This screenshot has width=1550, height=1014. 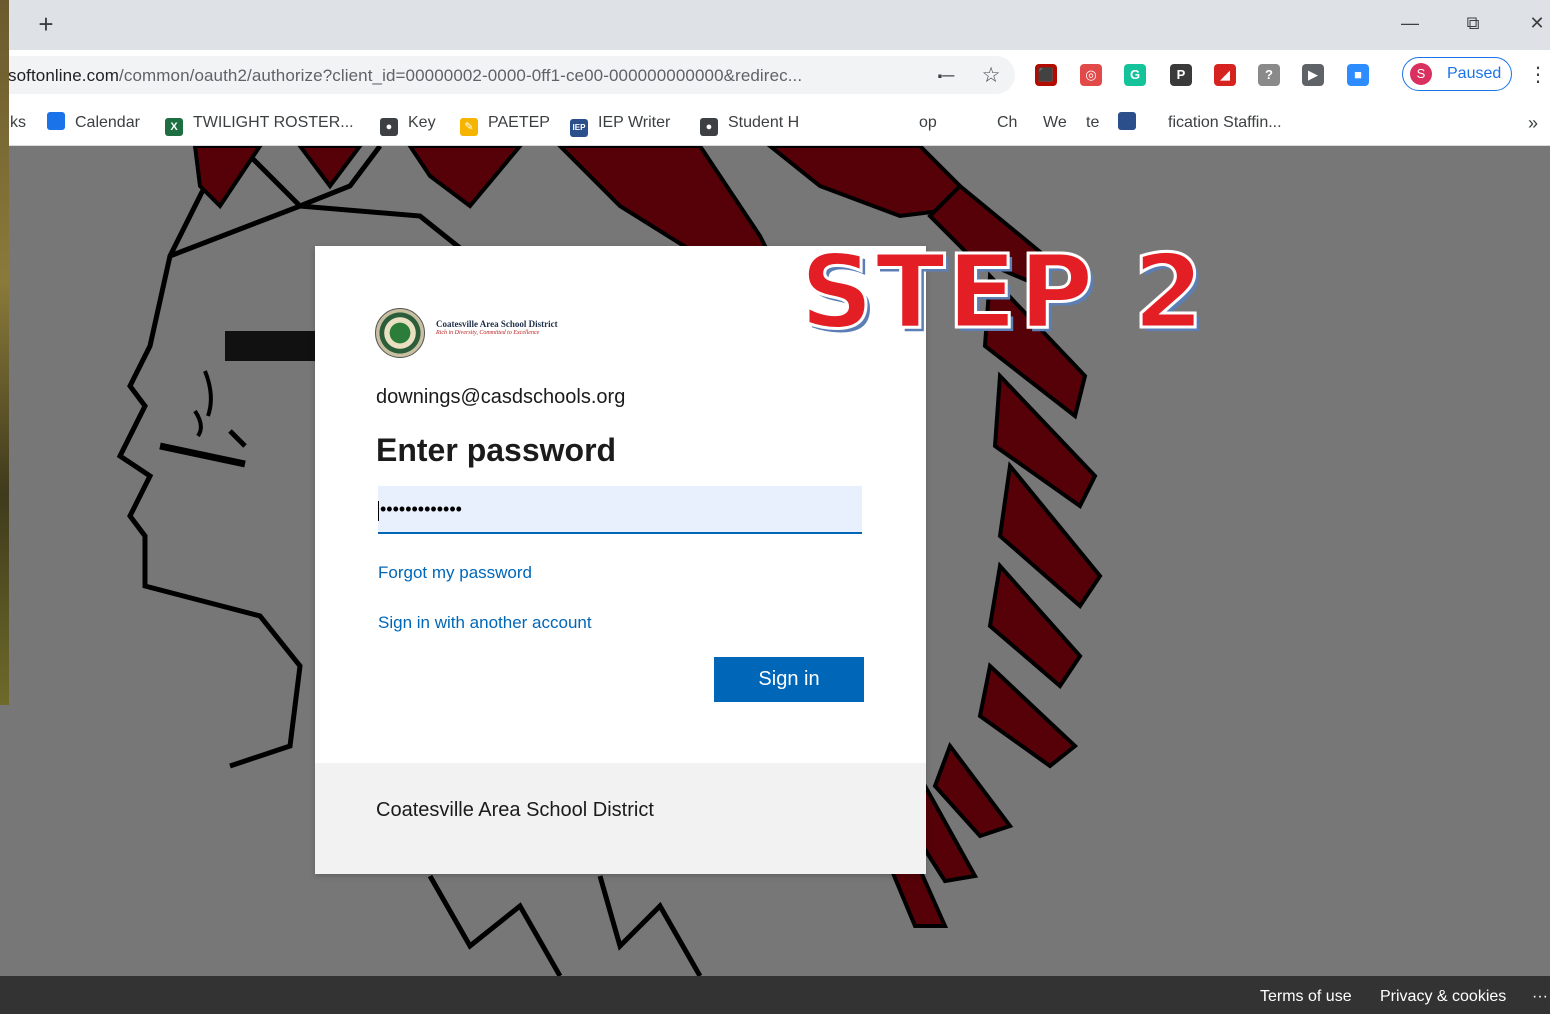 I want to click on profile-status: Paused, so click(x=1474, y=73).